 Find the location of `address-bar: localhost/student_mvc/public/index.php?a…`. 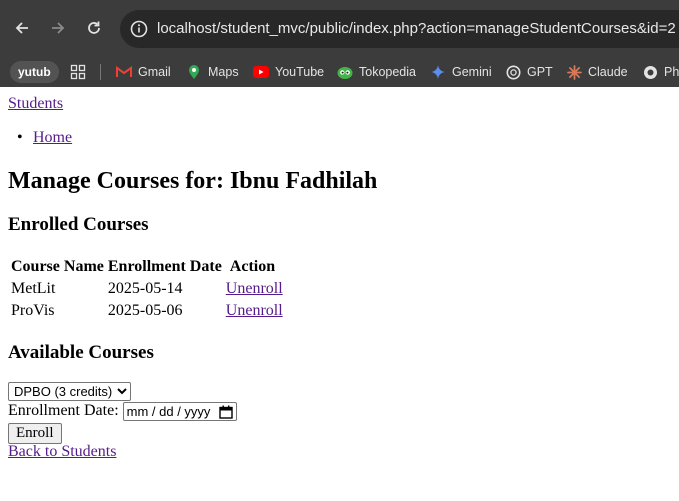

address-bar: localhost/student_mvc/public/index.php?a… is located at coordinates (399, 29).